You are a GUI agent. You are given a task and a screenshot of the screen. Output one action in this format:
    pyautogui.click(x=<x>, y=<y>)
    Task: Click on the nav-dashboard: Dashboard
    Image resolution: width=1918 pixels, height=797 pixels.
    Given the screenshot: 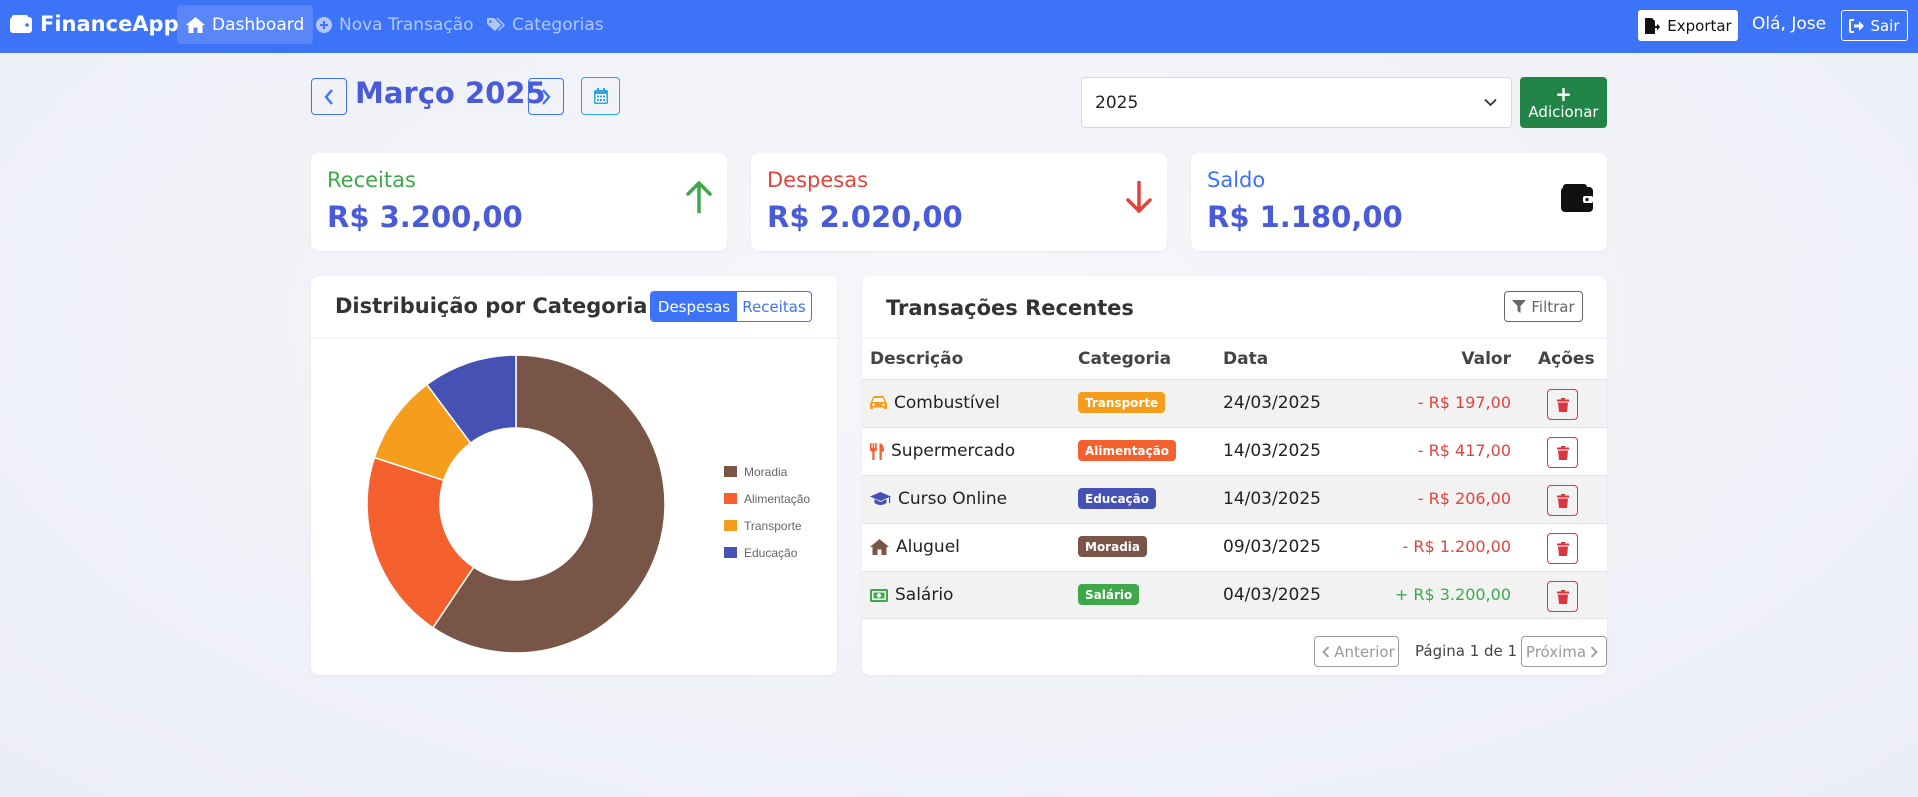 What is the action you would take?
    pyautogui.click(x=245, y=24)
    